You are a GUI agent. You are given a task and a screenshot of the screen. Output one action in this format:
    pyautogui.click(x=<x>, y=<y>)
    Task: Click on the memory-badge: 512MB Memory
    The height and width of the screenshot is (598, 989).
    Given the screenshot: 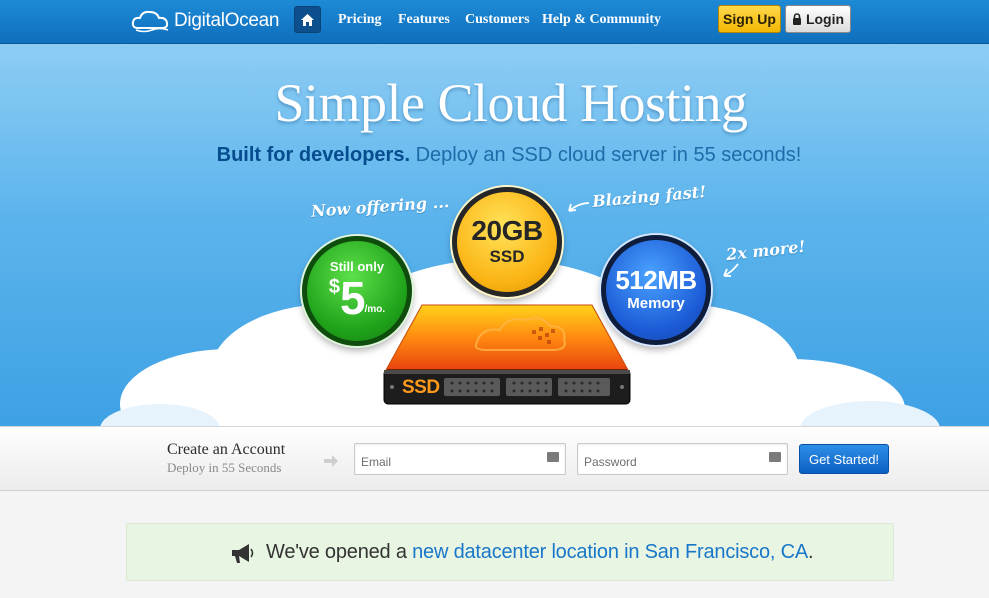 What is the action you would take?
    pyautogui.click(x=656, y=290)
    